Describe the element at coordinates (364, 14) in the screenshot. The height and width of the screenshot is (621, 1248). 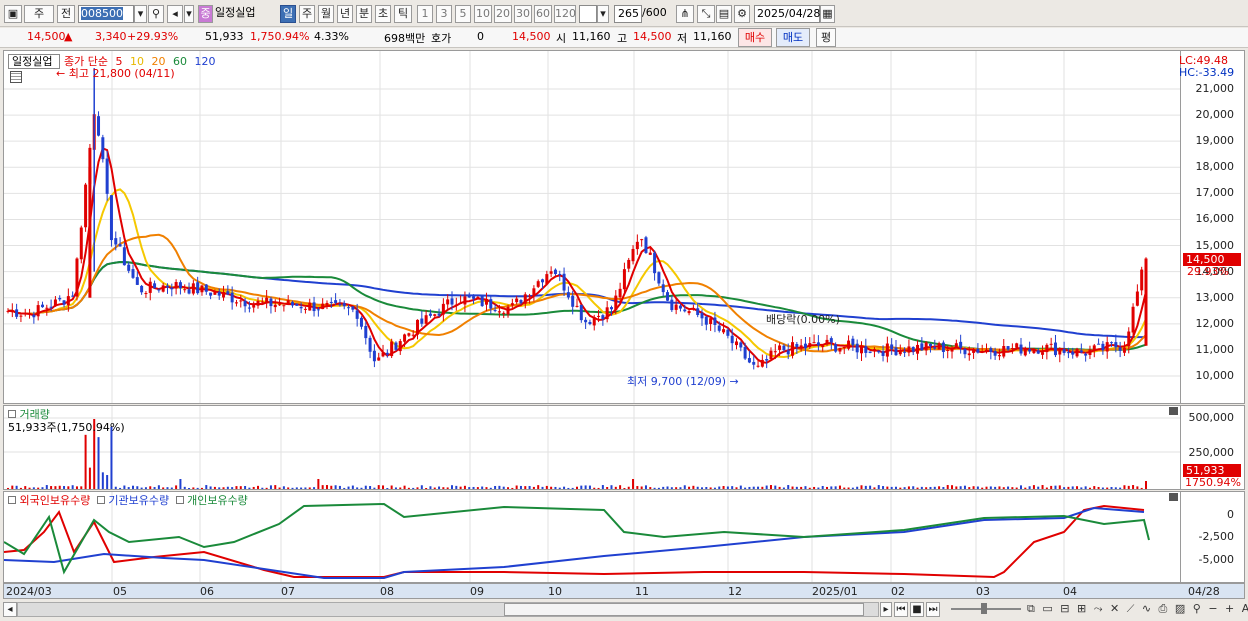
I see `period-minute: 분` at that location.